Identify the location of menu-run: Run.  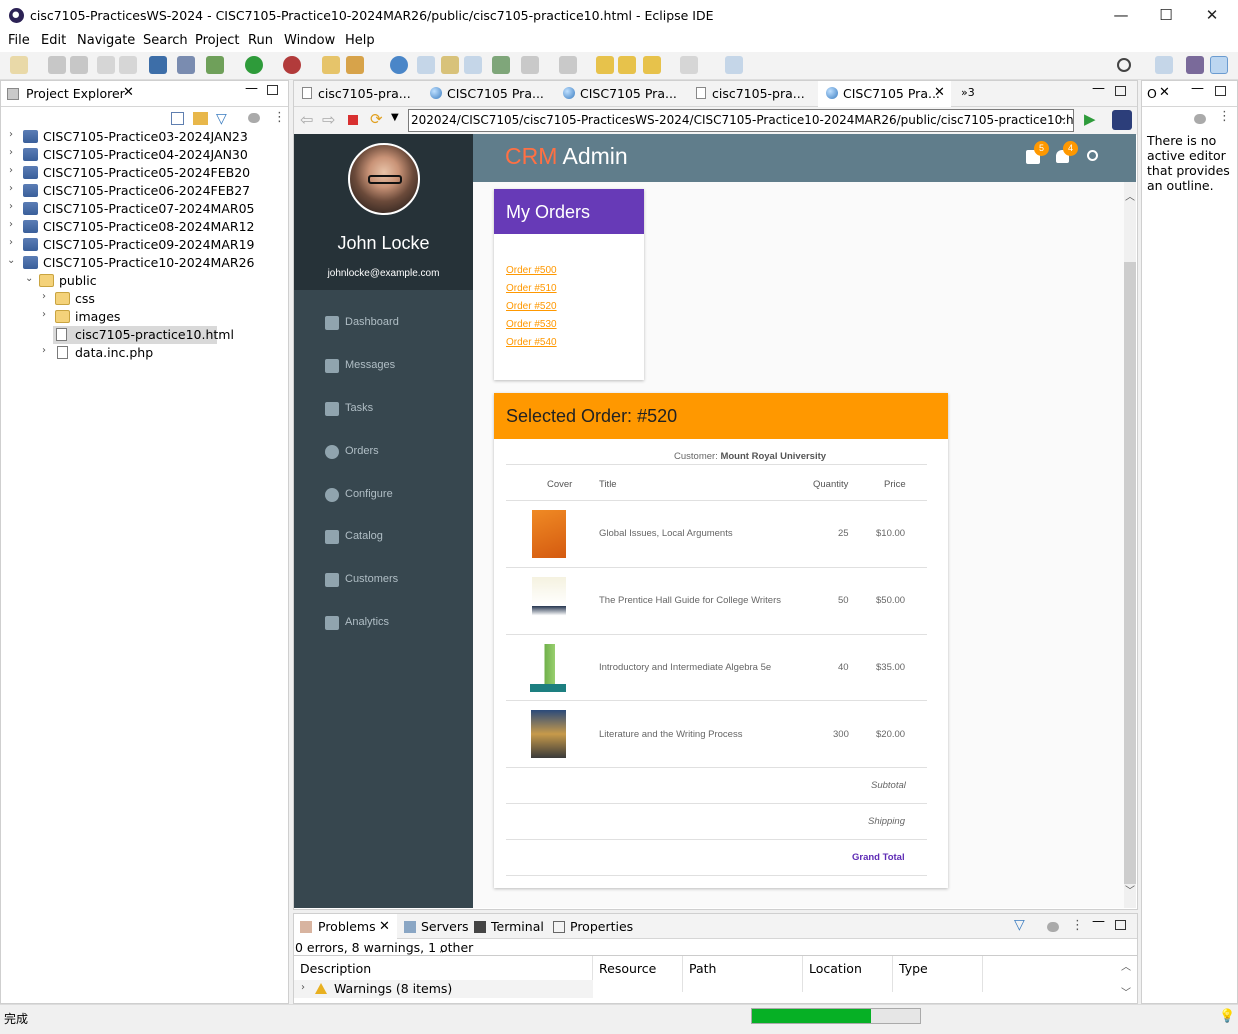
(260, 40).